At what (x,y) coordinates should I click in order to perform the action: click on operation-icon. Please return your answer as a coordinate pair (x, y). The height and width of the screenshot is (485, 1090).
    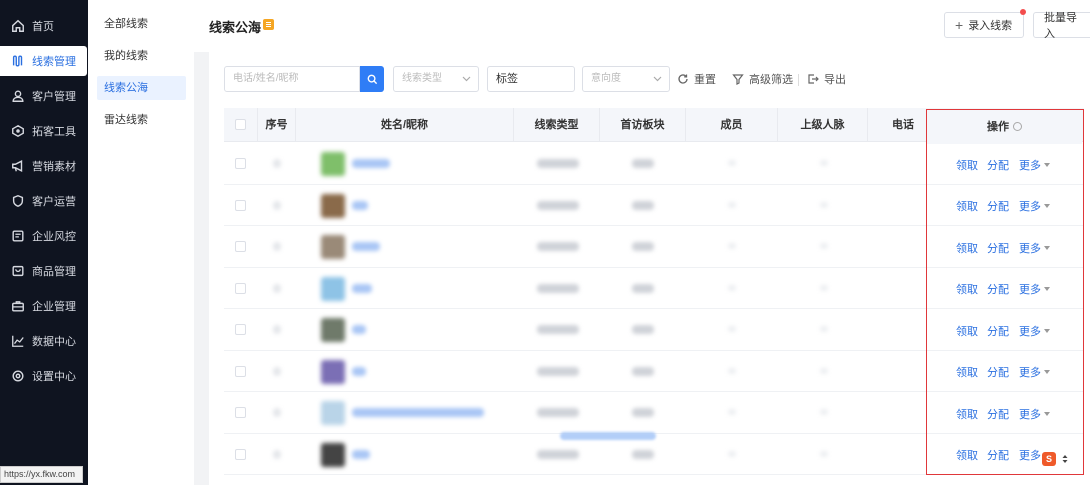
    Looking at the image, I should click on (18, 201).